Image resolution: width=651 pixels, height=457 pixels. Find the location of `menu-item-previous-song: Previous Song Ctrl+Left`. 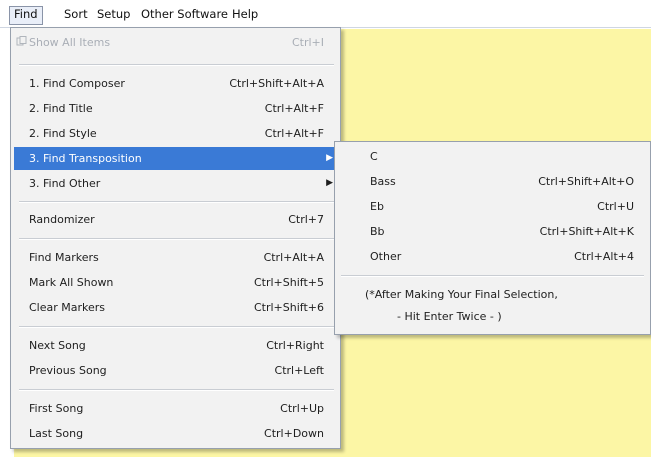

menu-item-previous-song: Previous Song Ctrl+Left is located at coordinates (175, 370).